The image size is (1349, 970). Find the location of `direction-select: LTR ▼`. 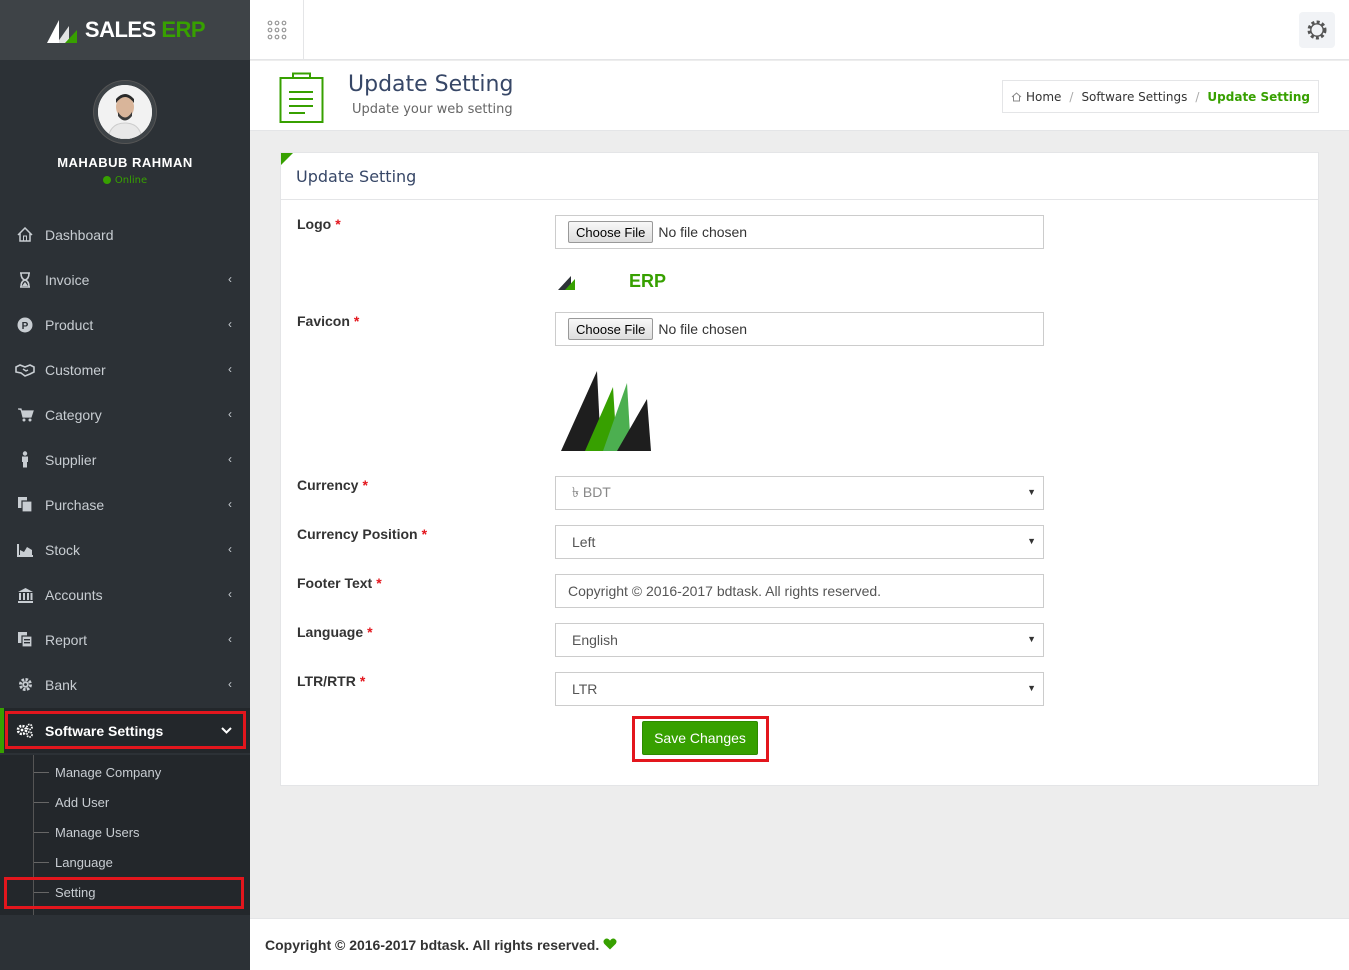

direction-select: LTR ▼ is located at coordinates (799, 689).